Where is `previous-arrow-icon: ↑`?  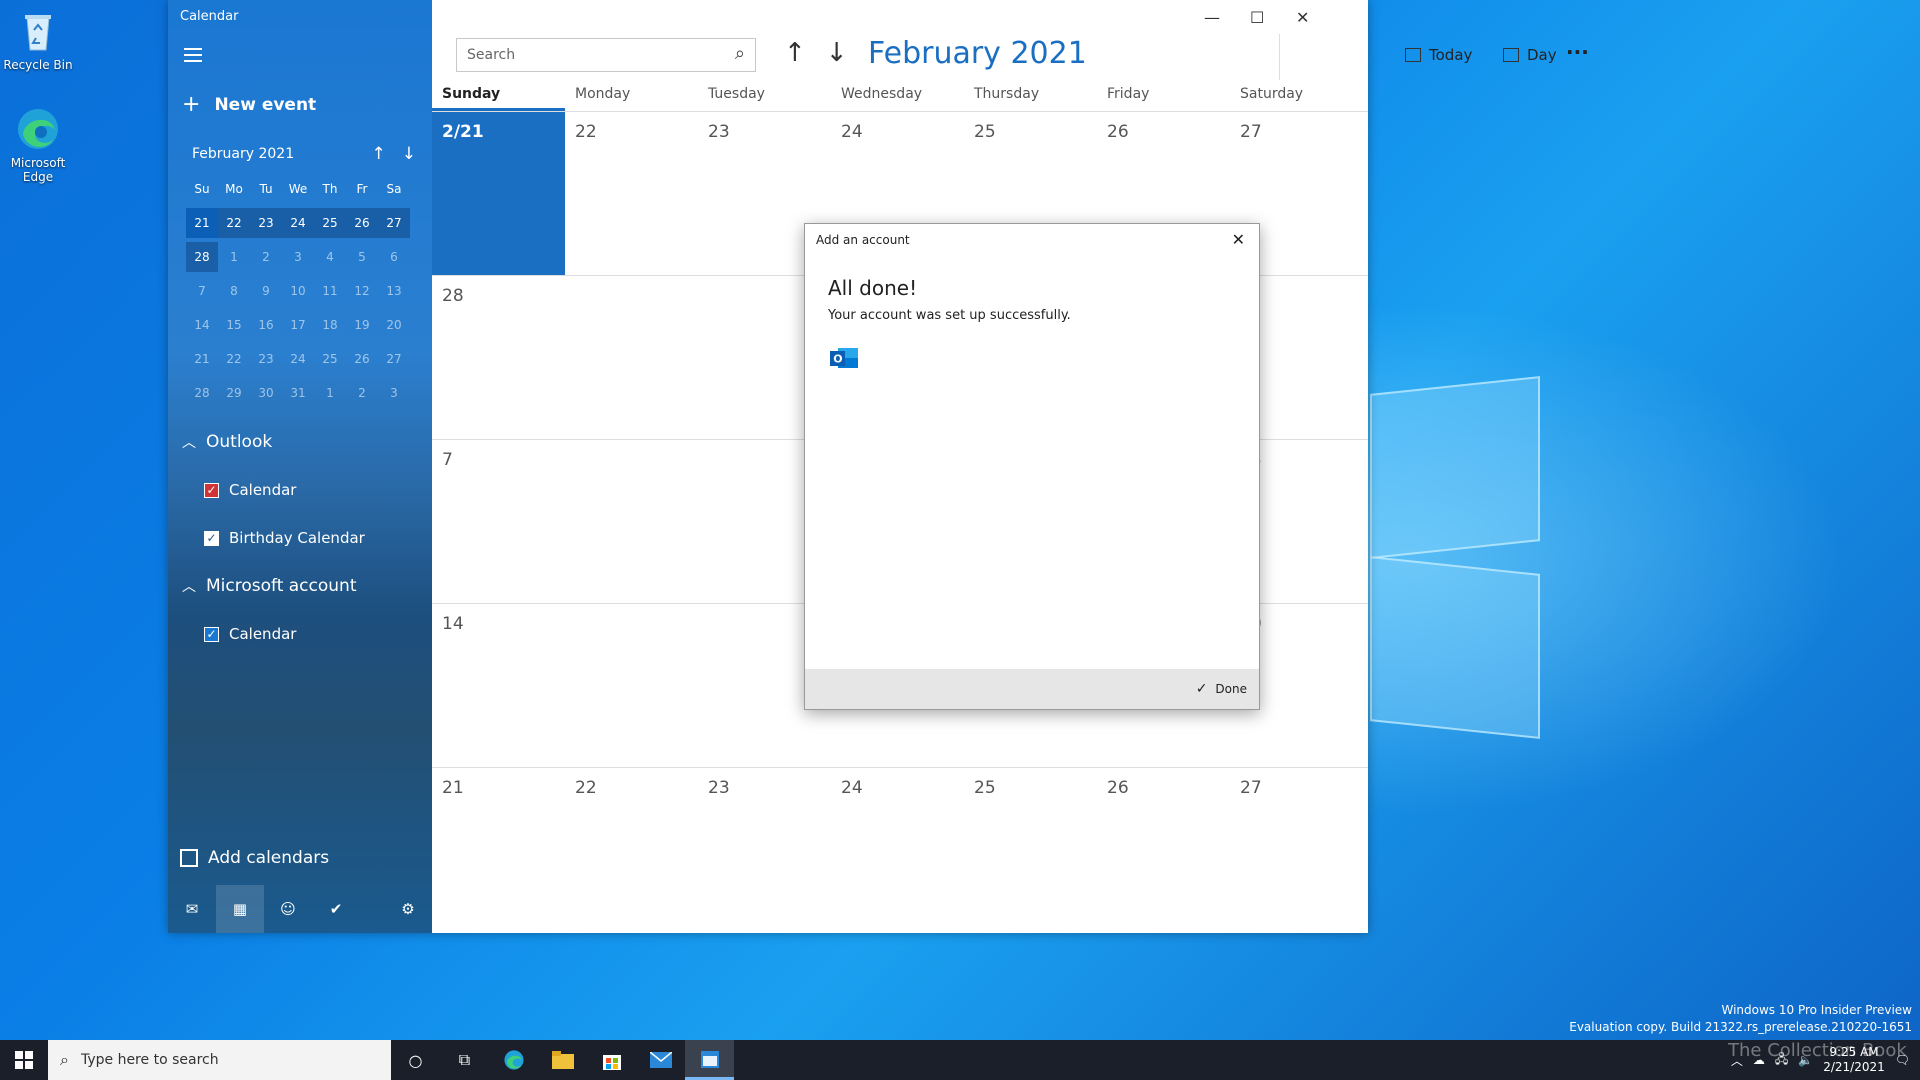
previous-arrow-icon: ↑ is located at coordinates (795, 53).